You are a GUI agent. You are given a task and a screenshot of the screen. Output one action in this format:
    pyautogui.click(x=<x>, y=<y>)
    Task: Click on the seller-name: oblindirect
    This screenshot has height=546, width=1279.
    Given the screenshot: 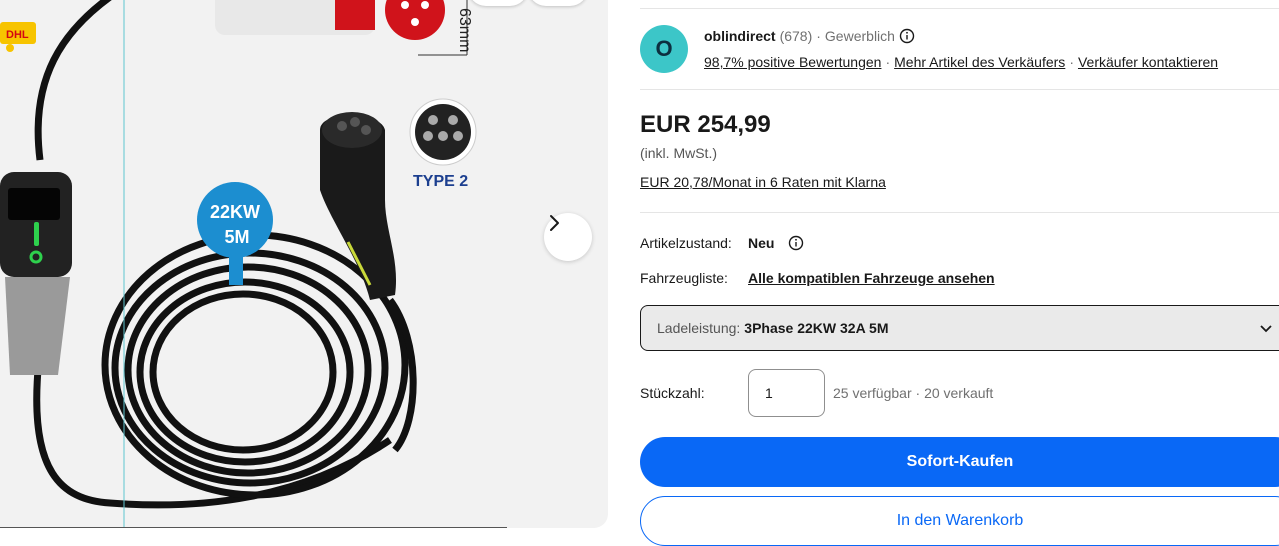 What is the action you would take?
    pyautogui.click(x=740, y=36)
    